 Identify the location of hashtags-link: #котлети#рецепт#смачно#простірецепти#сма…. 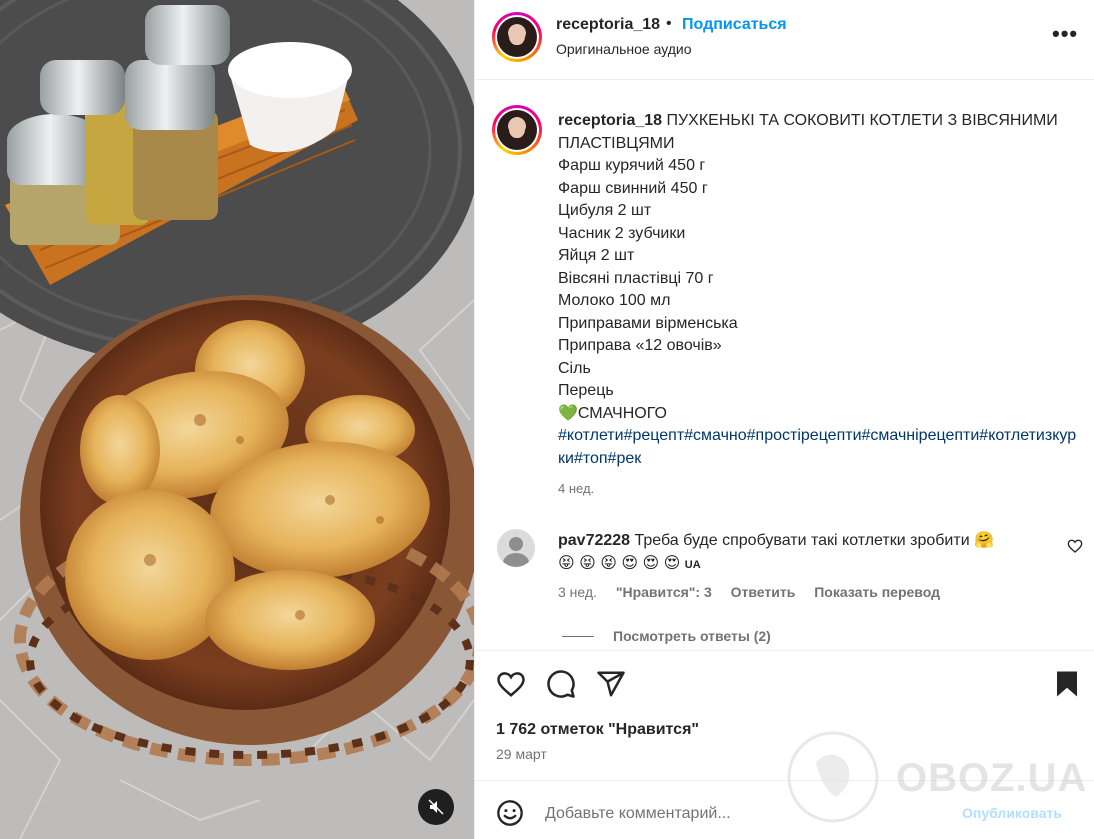
(820, 447).